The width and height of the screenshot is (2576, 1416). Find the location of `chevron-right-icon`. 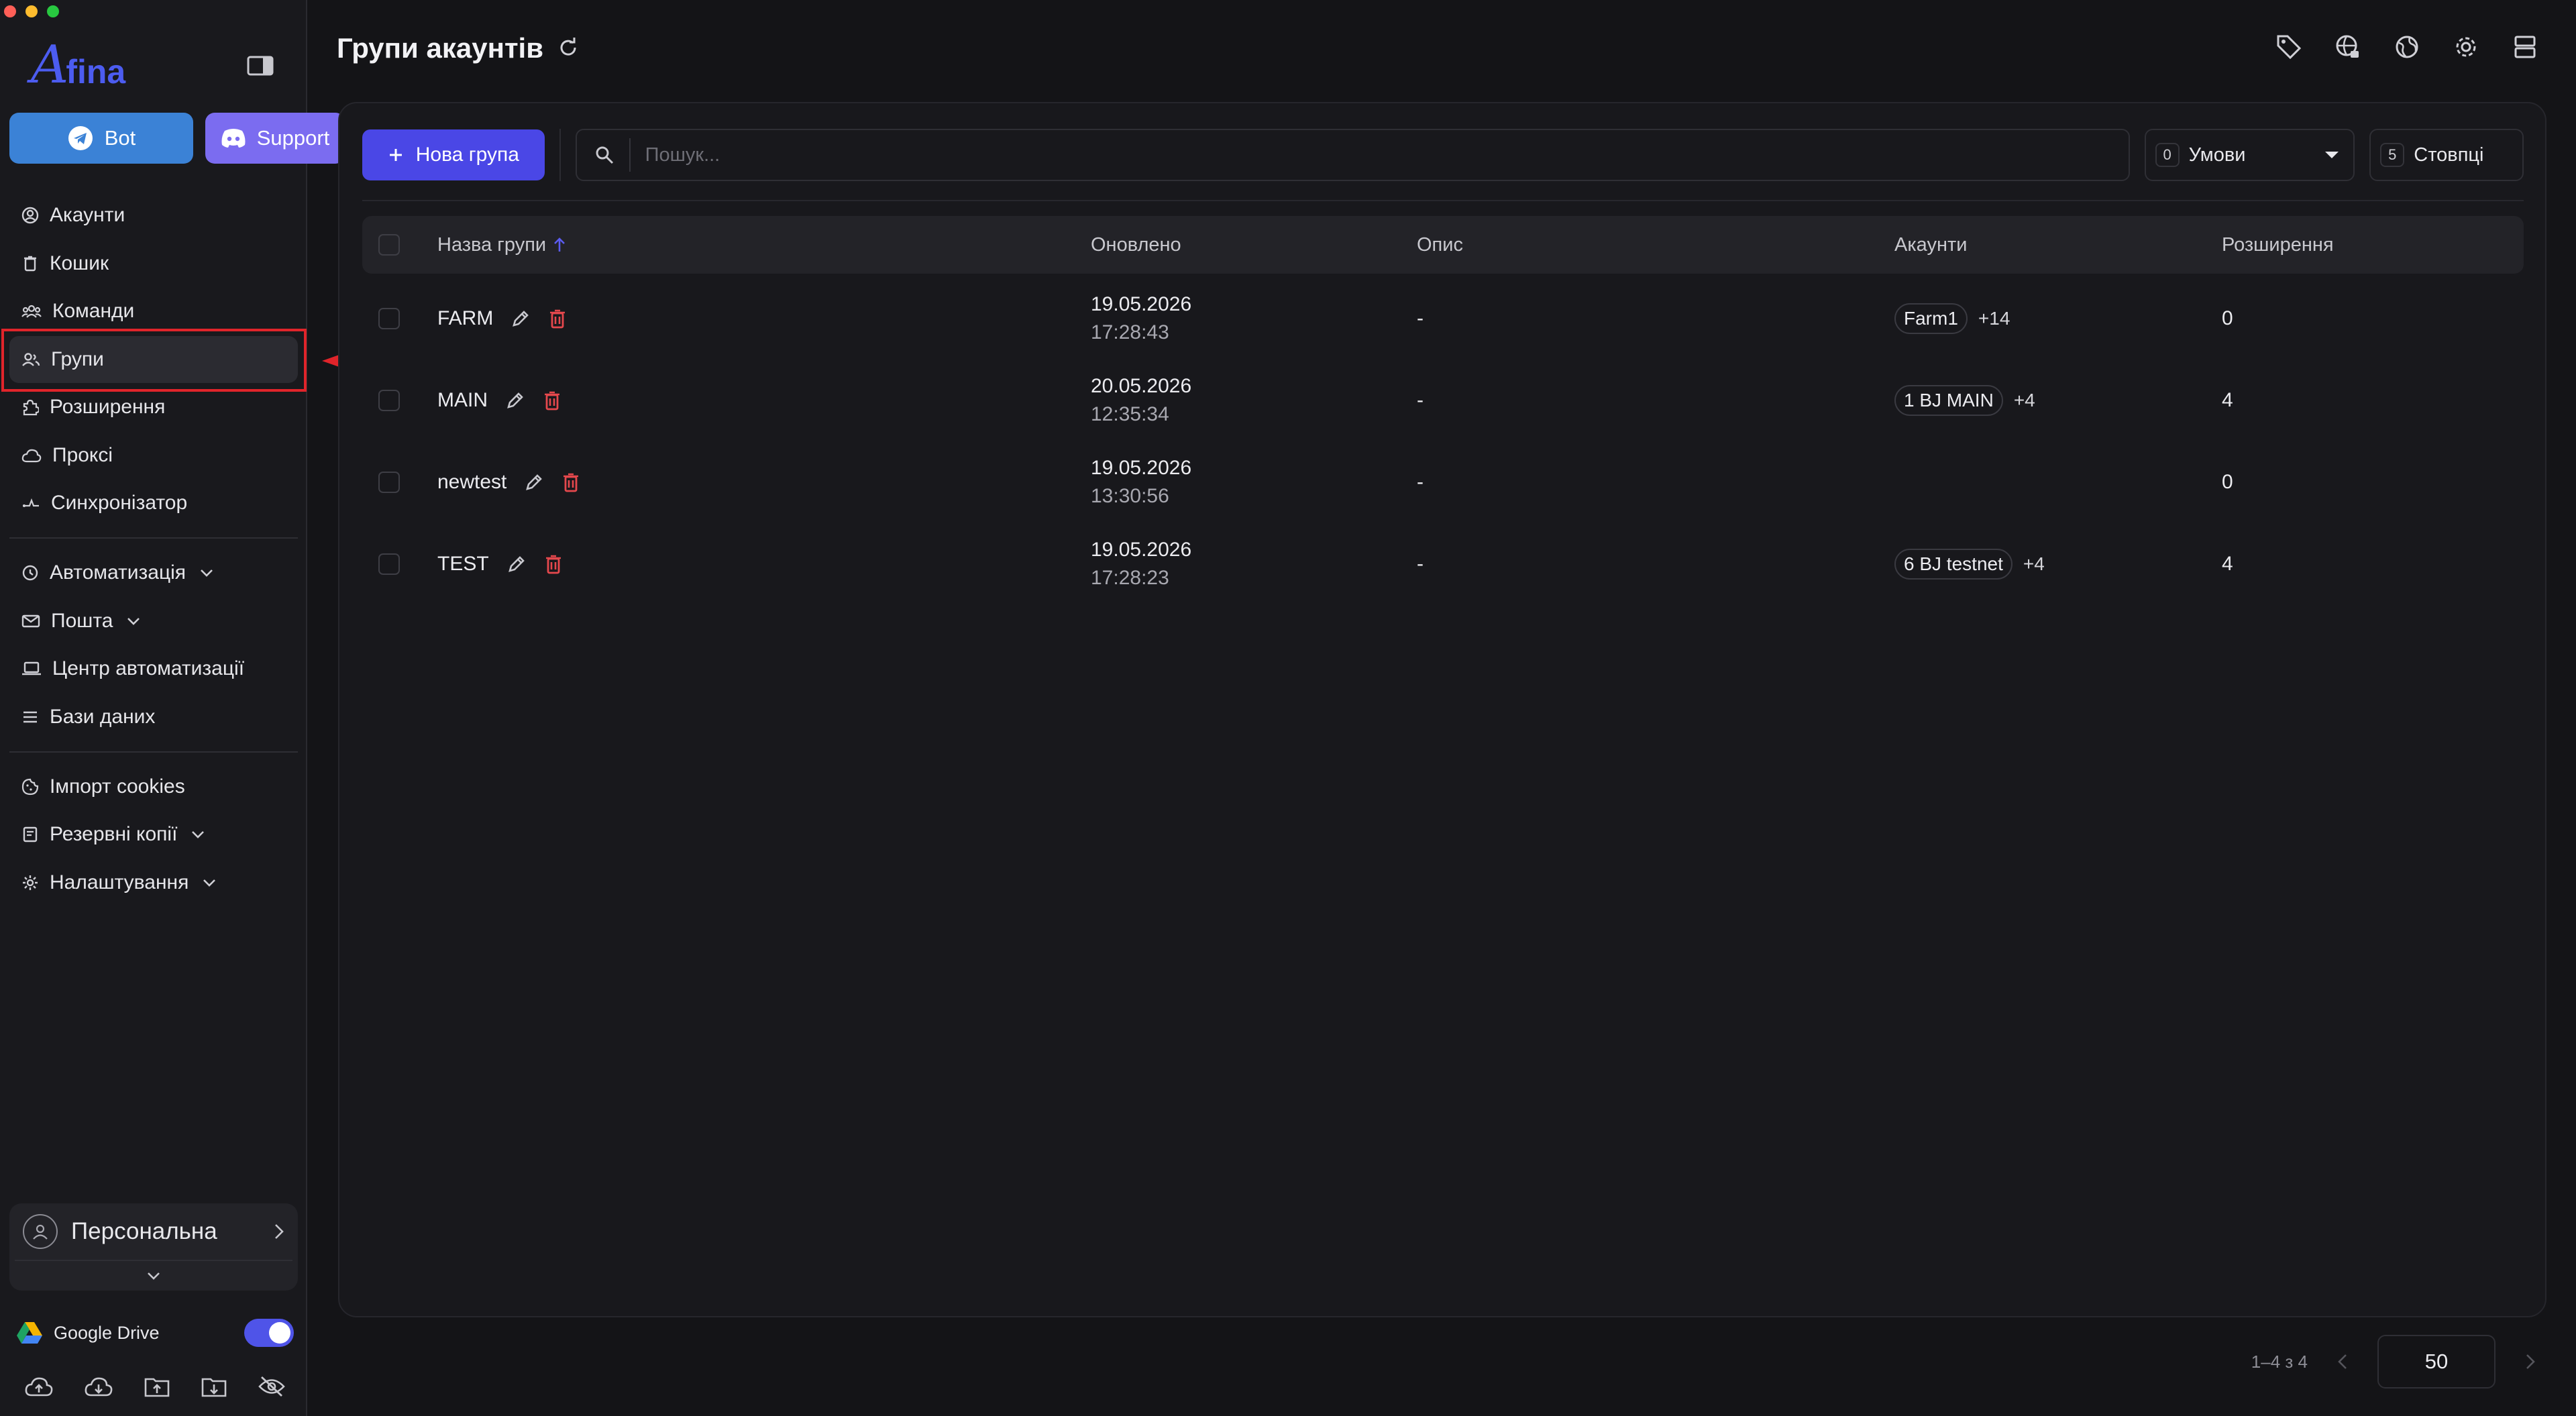

chevron-right-icon is located at coordinates (2530, 1361).